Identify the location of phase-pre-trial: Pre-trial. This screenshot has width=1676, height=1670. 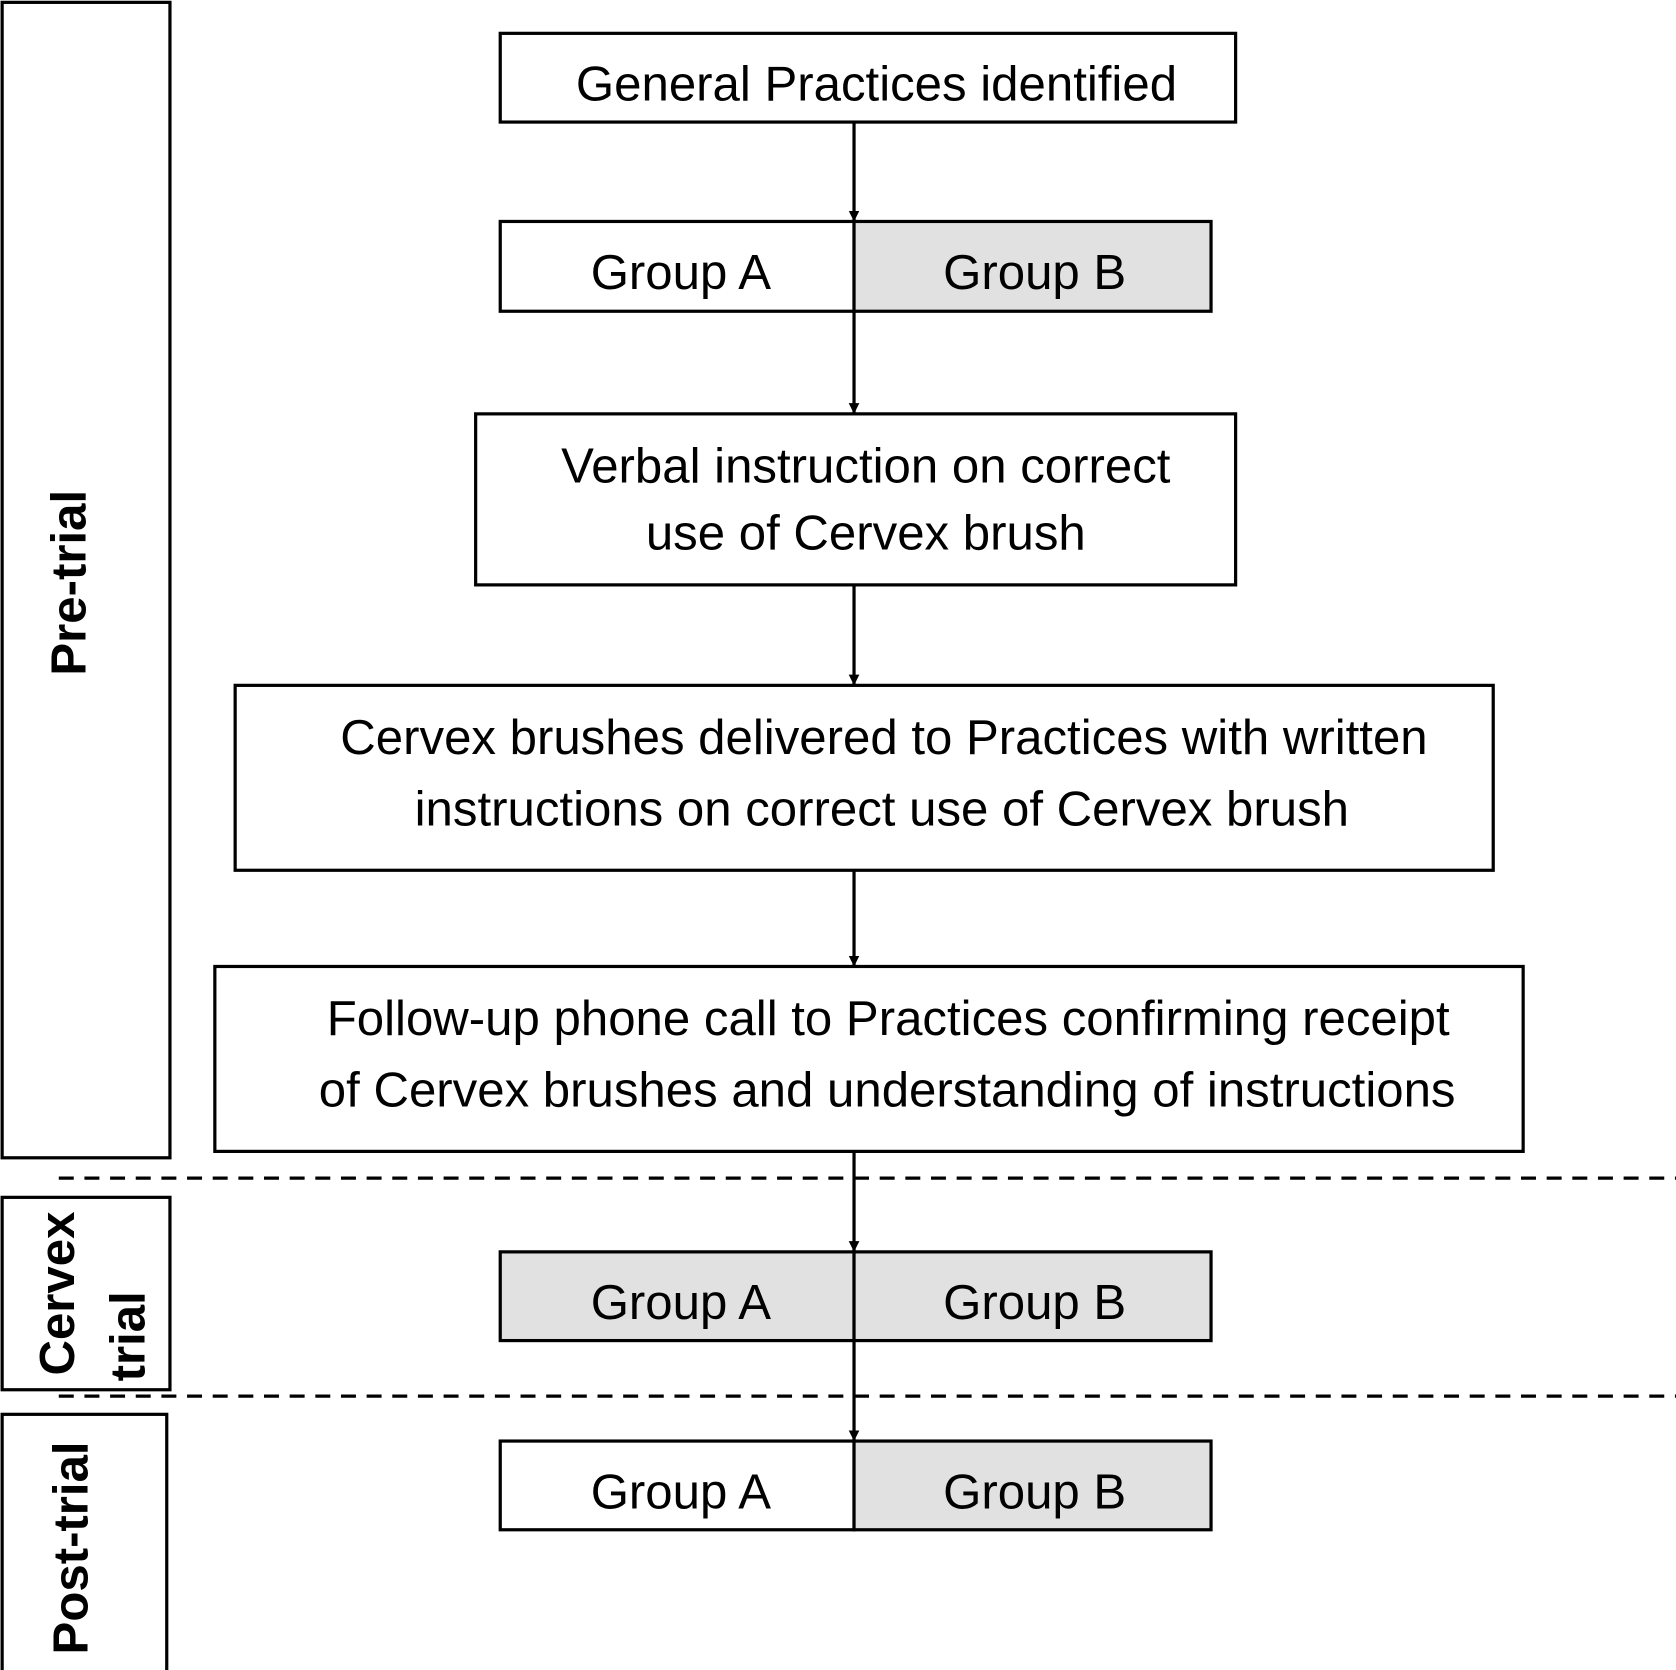
(86, 580).